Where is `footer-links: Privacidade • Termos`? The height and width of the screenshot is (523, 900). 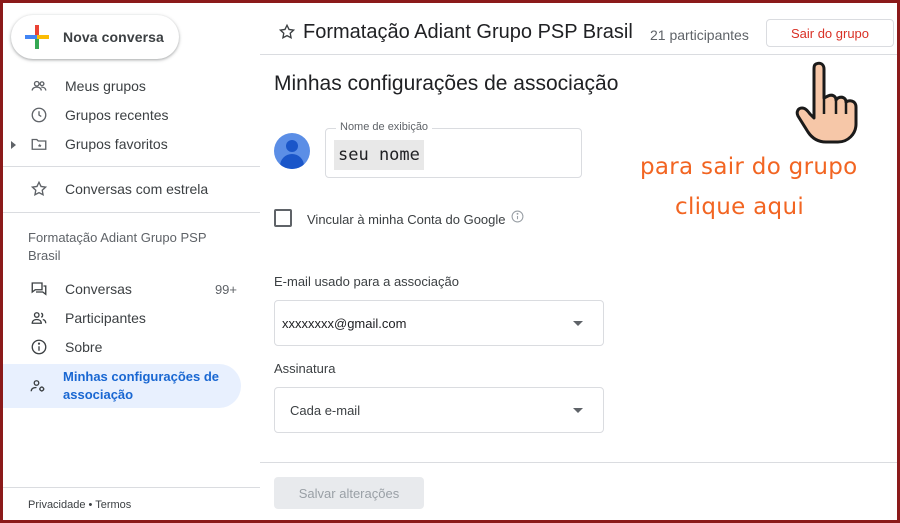 footer-links: Privacidade • Termos is located at coordinates (79, 505).